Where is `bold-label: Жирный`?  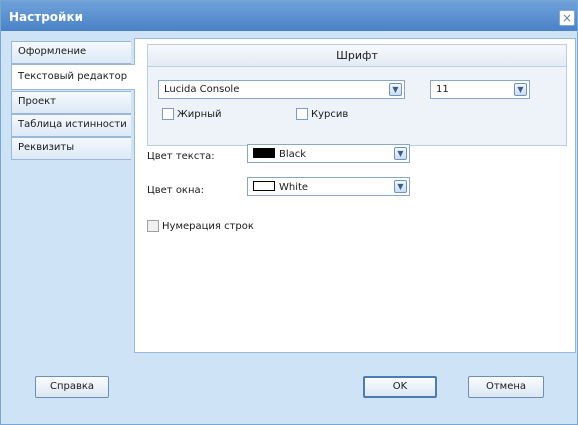 bold-label: Жирный is located at coordinates (199, 114).